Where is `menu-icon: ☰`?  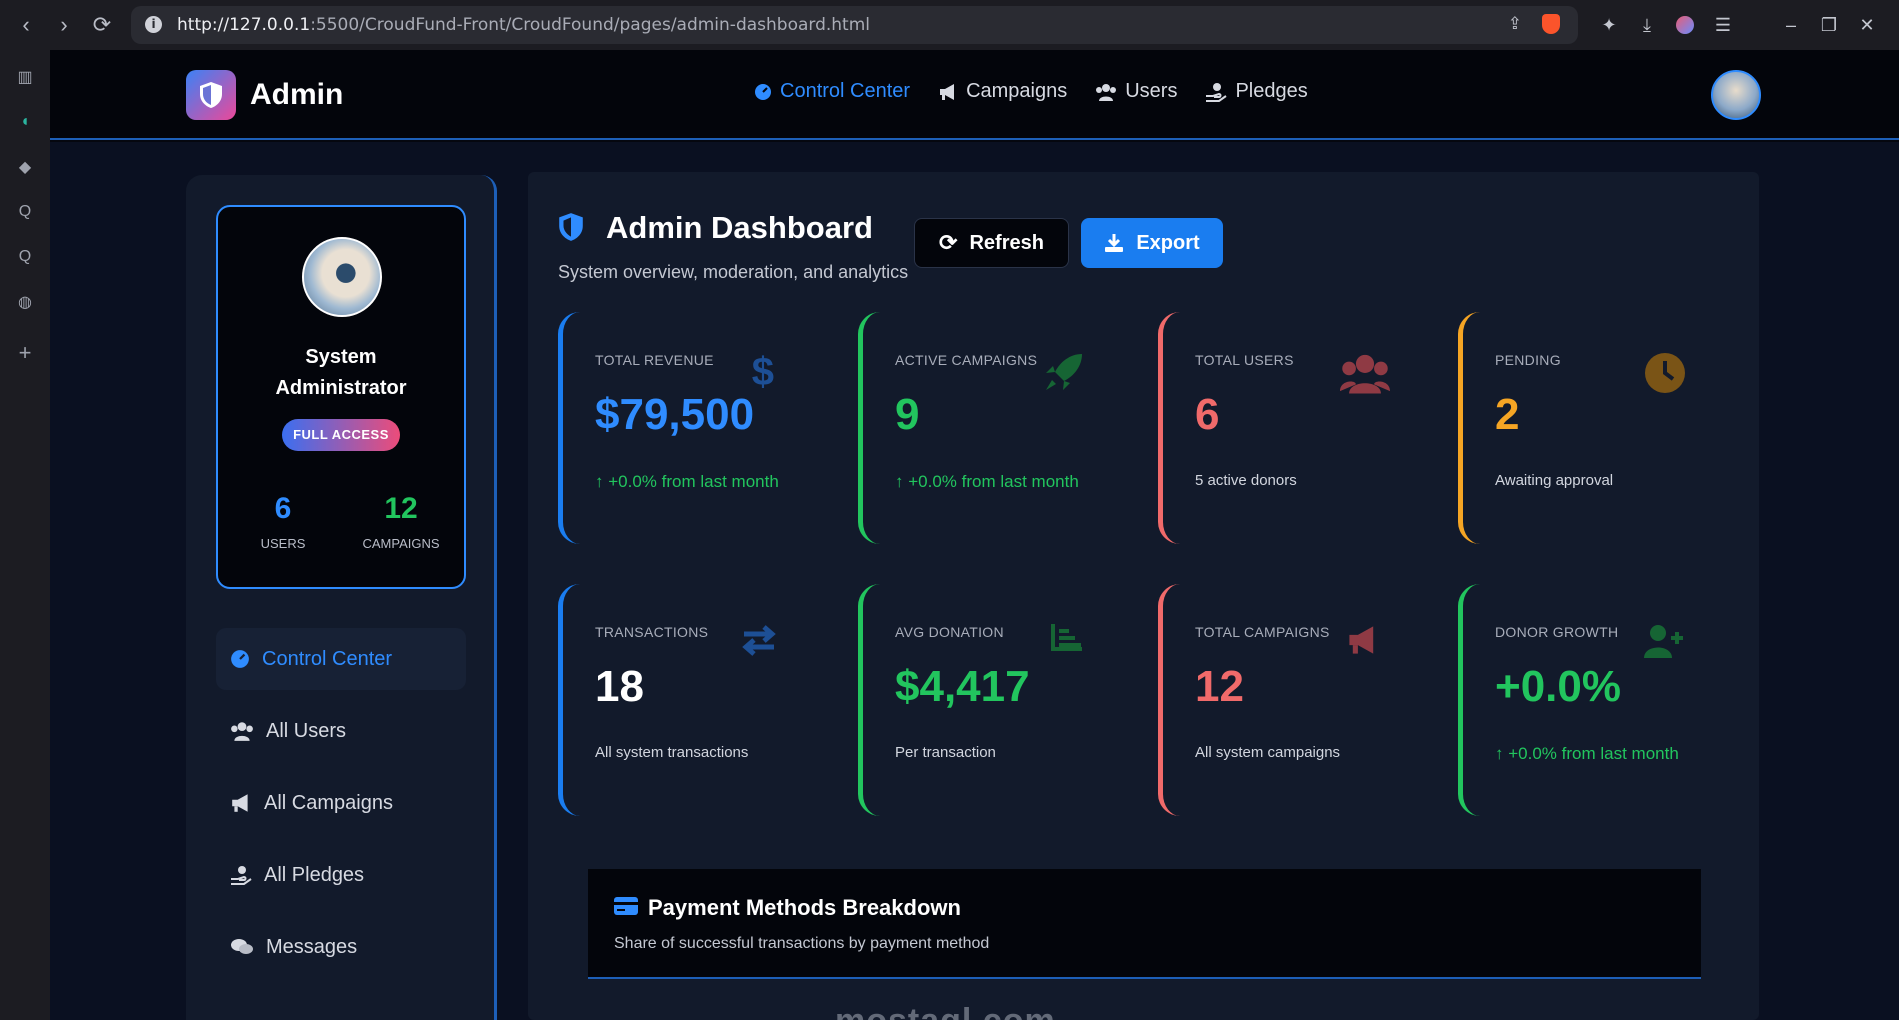
menu-icon: ☰ is located at coordinates (1723, 25).